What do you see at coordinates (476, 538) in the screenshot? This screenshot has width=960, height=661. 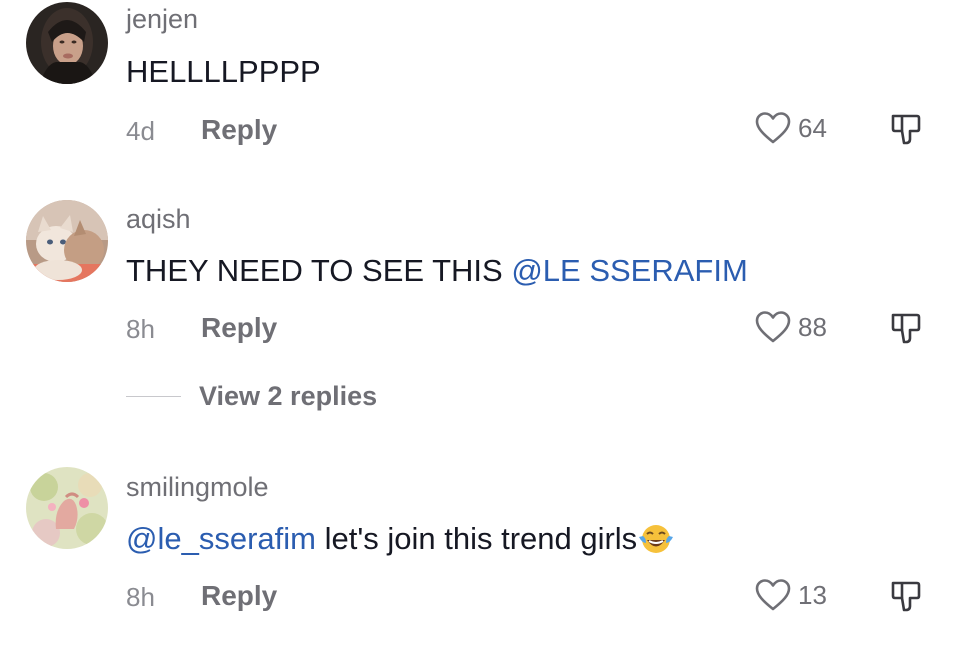 I see `comment-body: let's join this trend girls` at bounding box center [476, 538].